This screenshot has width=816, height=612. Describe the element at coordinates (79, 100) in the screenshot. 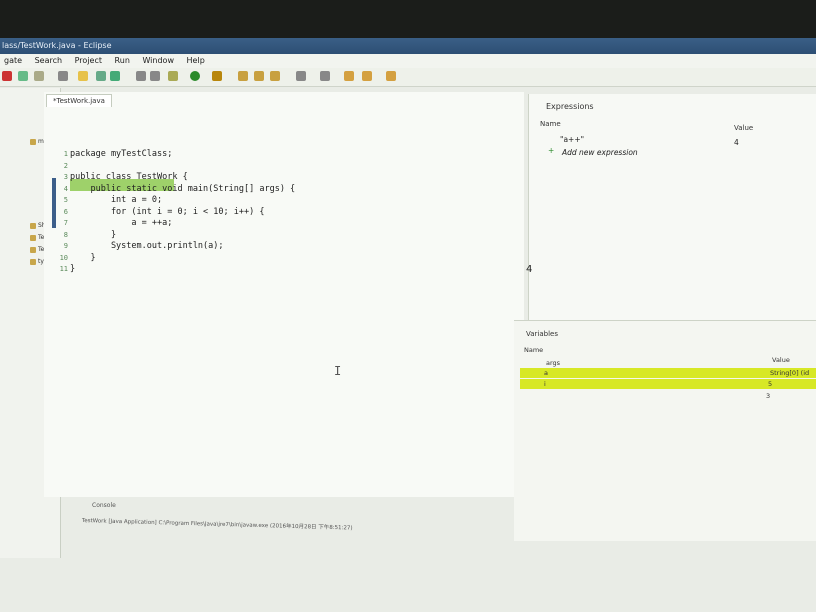

I see `tab-testwork: *TestWork.java` at that location.